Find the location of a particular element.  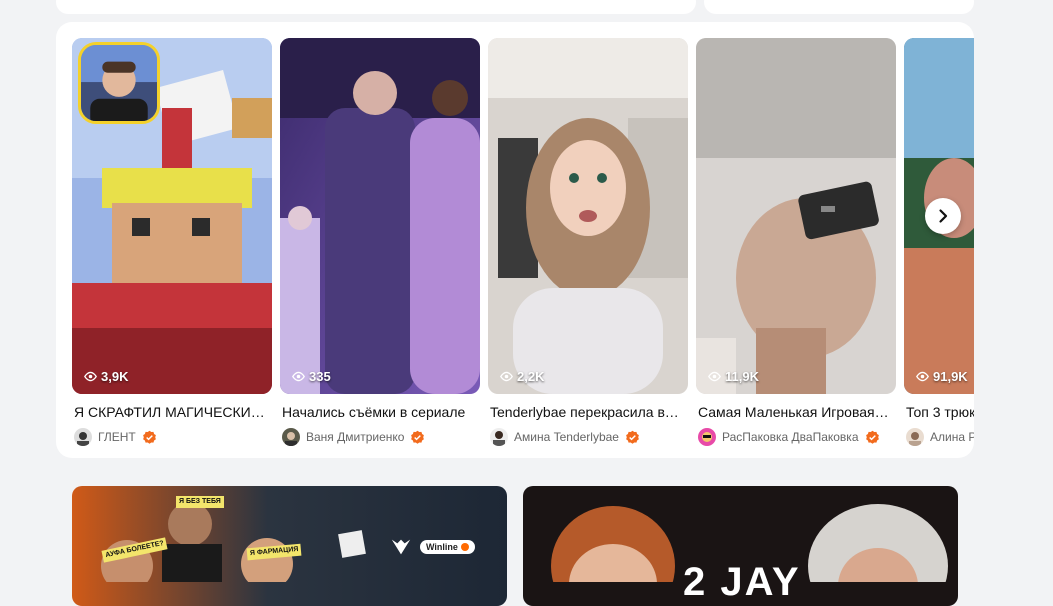

view-count-value: 11,9K is located at coordinates (742, 376).